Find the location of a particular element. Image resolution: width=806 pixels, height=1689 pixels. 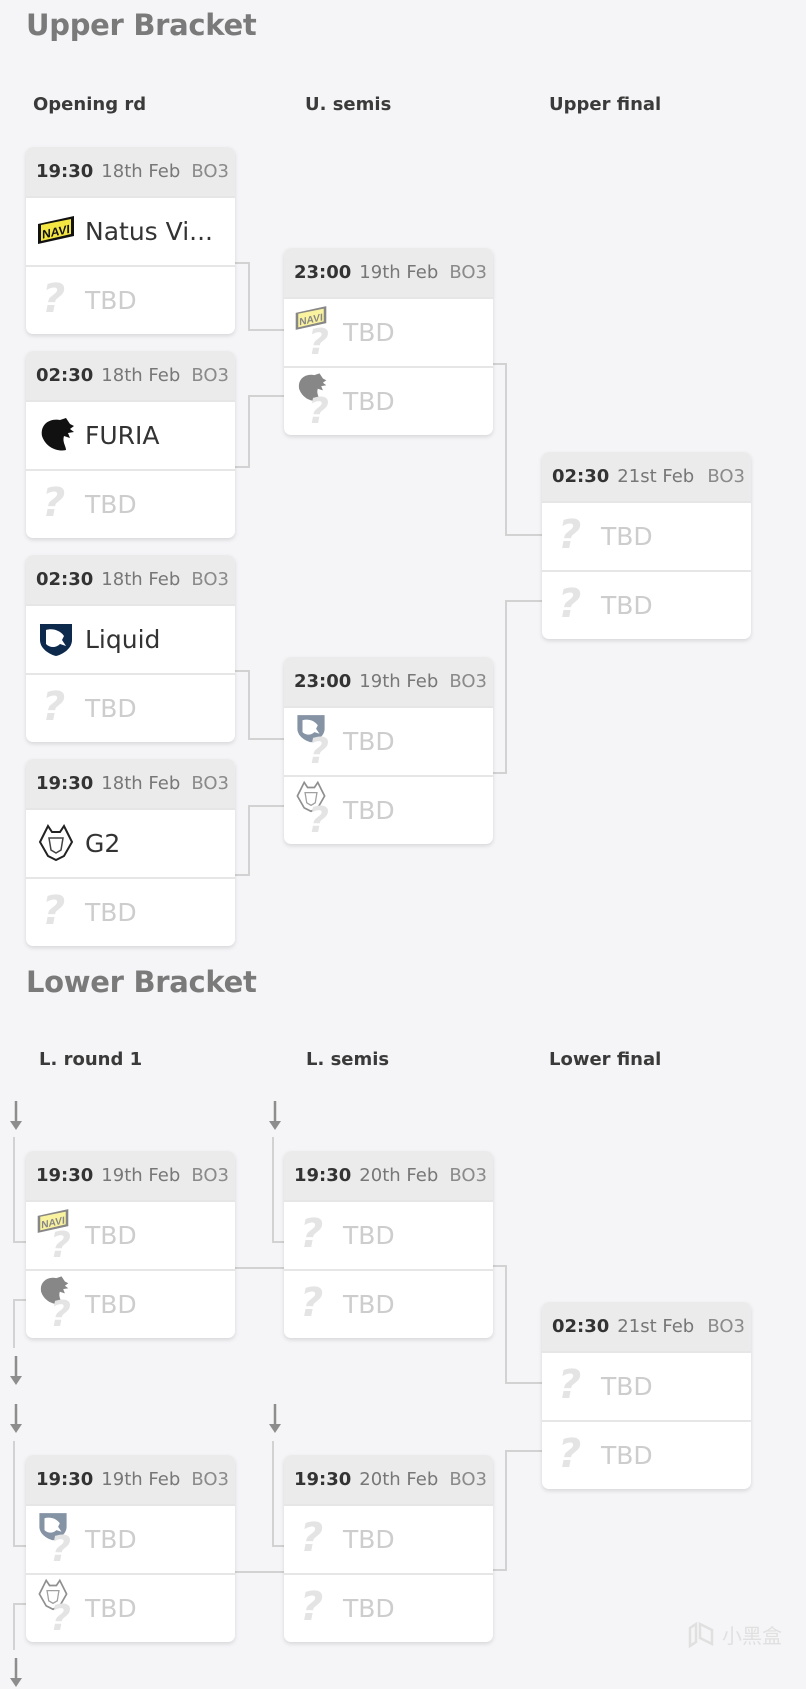

match-card: 02:30 18th Feb BO3 Liquid? TBD is located at coordinates (130, 648).